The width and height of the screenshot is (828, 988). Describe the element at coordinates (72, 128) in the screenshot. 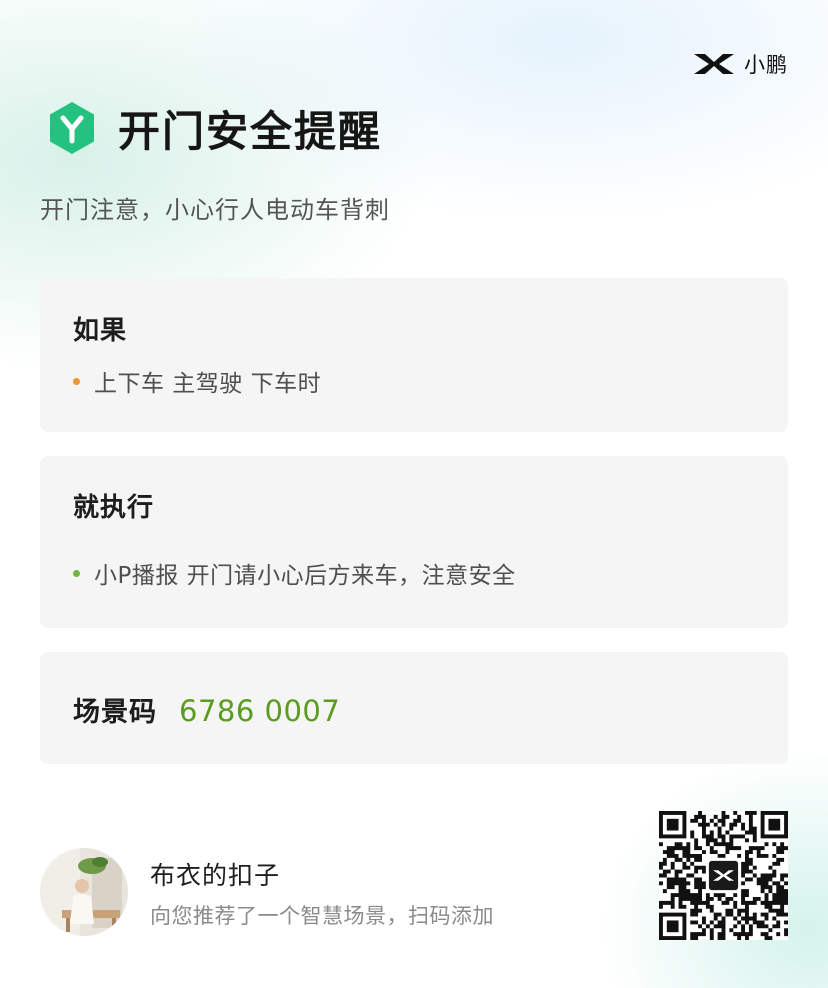

I see `hexagon-y-icon` at that location.